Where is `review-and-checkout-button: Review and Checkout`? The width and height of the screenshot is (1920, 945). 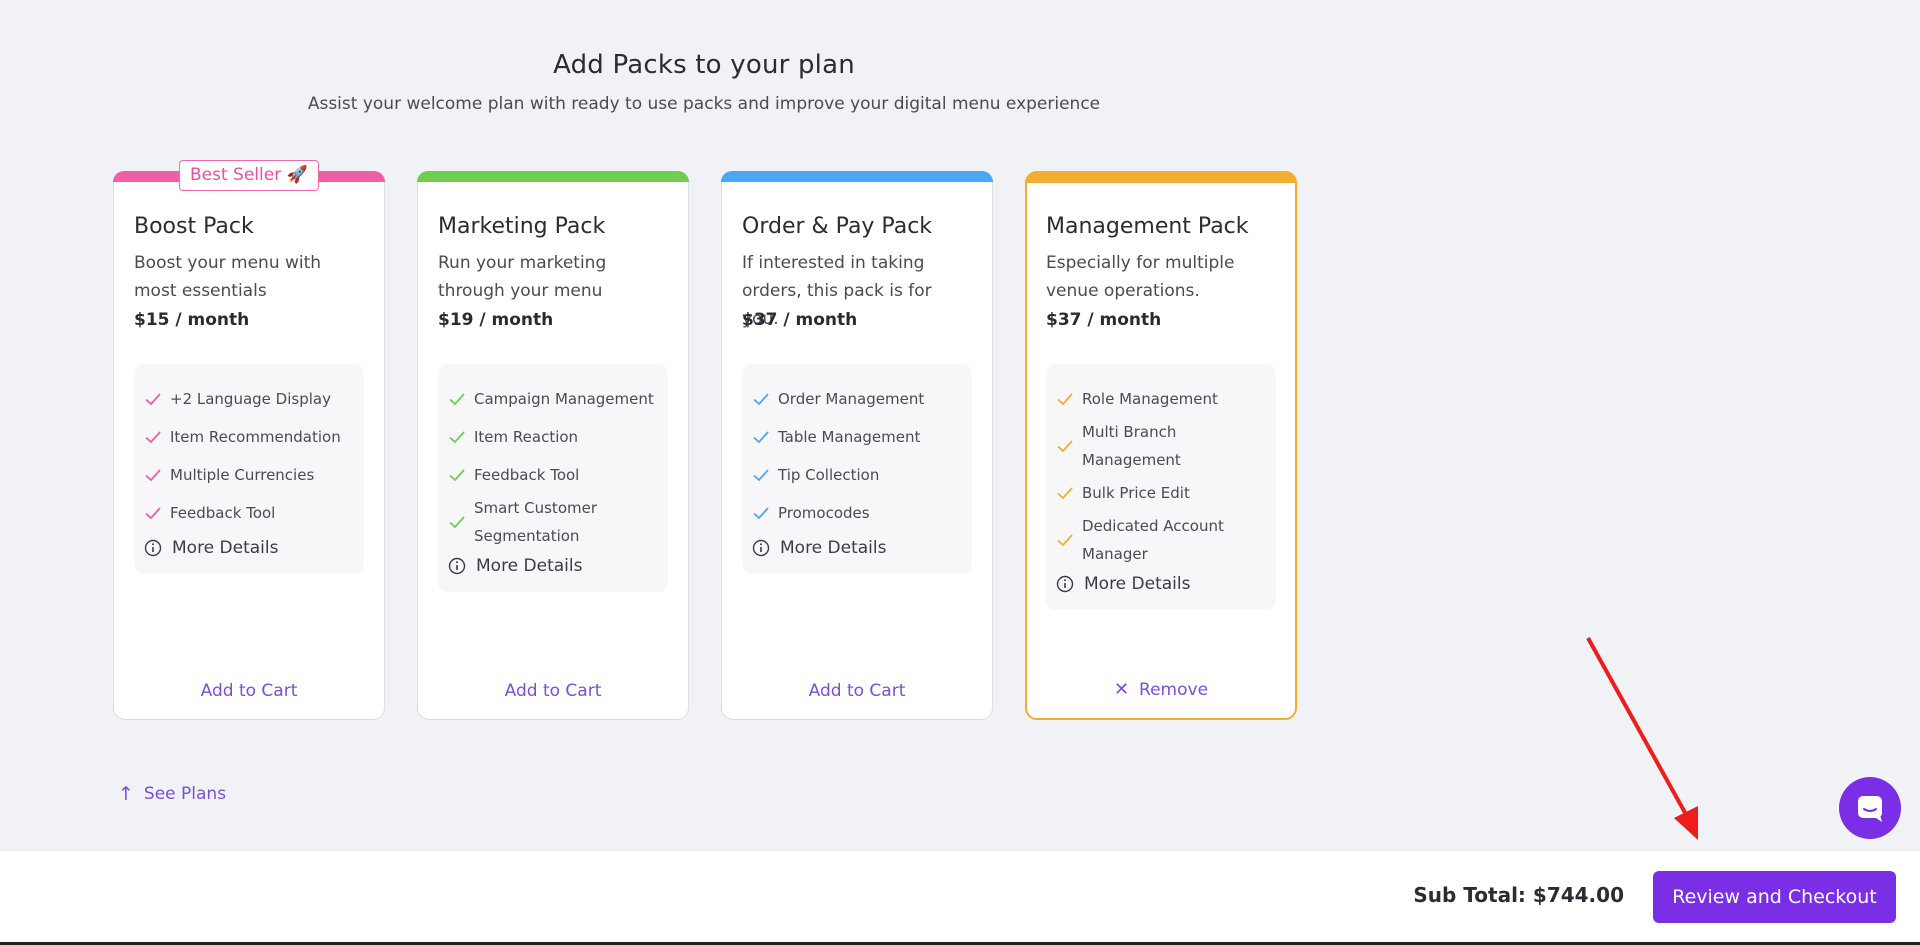
review-and-checkout-button: Review and Checkout is located at coordinates (1774, 897).